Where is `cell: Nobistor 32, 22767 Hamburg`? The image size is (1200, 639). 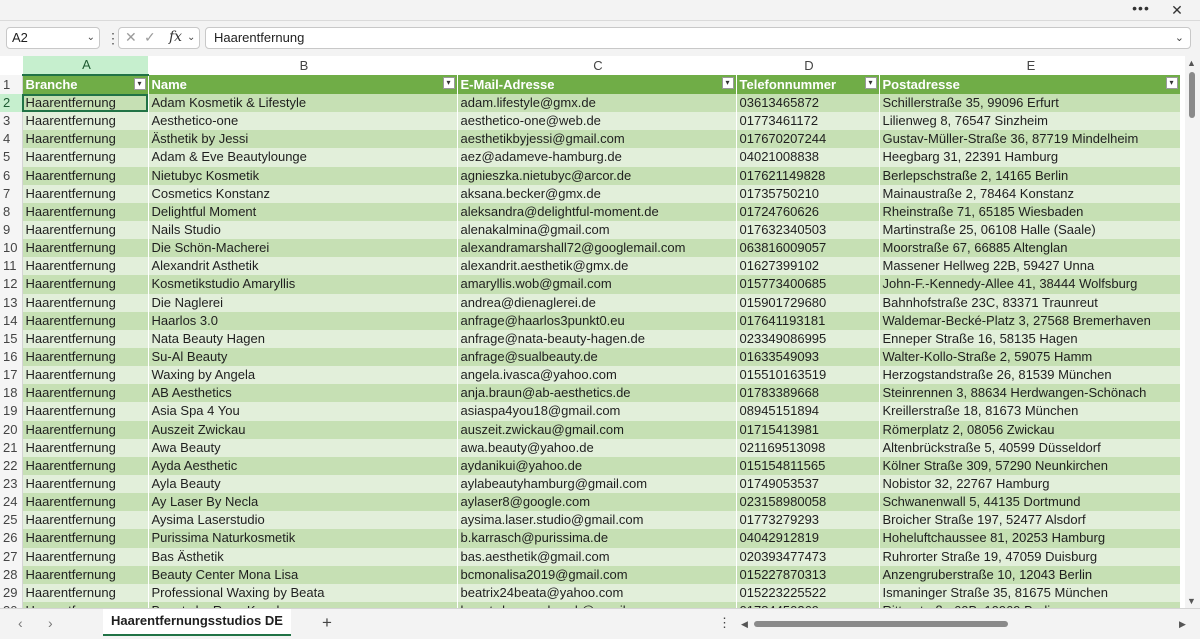 cell: Nobistor 32, 22767 Hamburg is located at coordinates (1030, 484).